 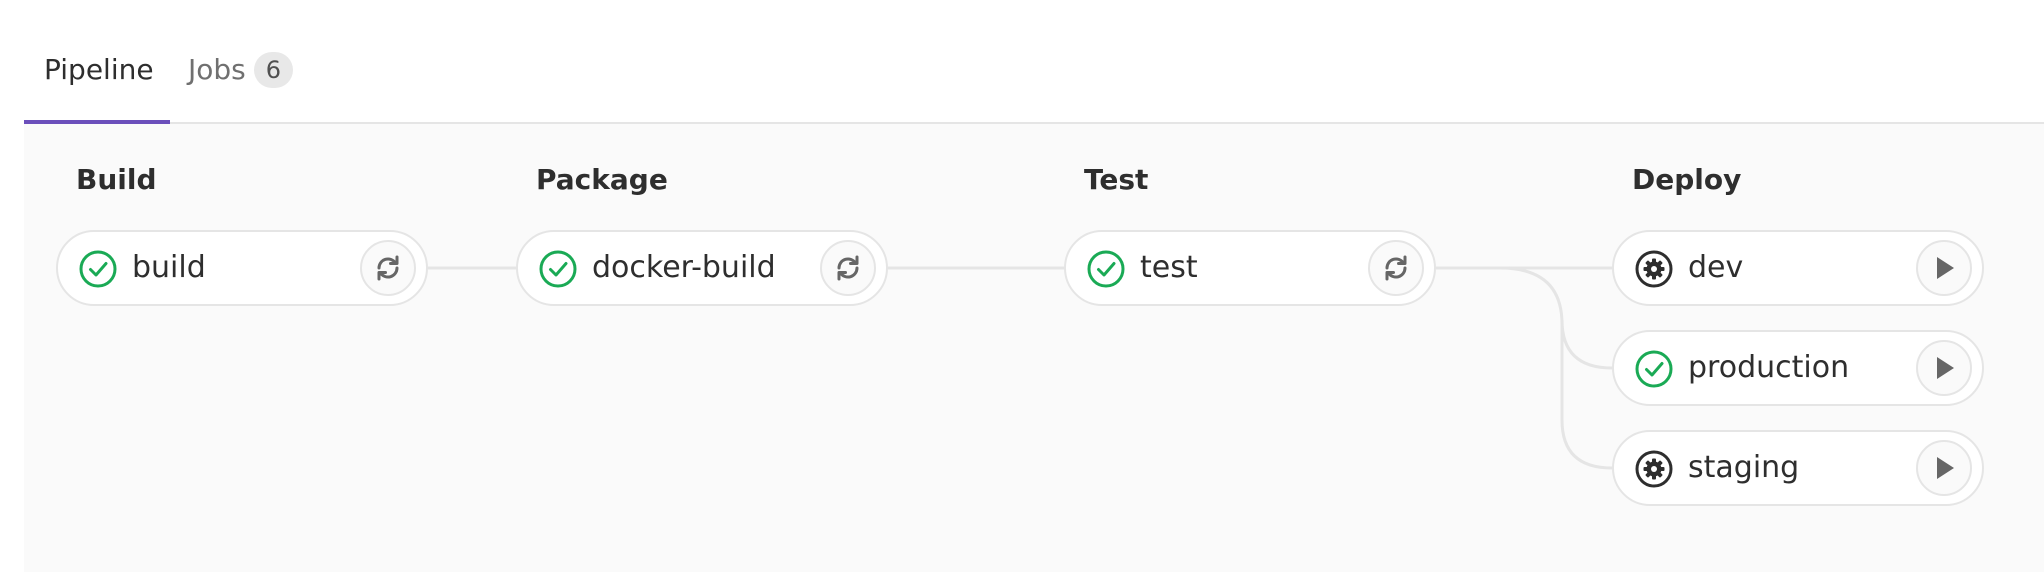 I want to click on job-production: production, so click(x=1798, y=368).